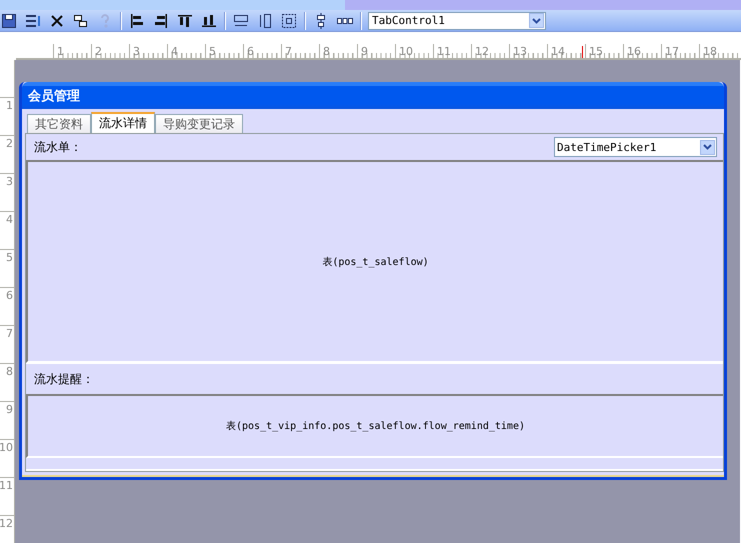 The image size is (741, 543). I want to click on same-size-icon, so click(289, 20).